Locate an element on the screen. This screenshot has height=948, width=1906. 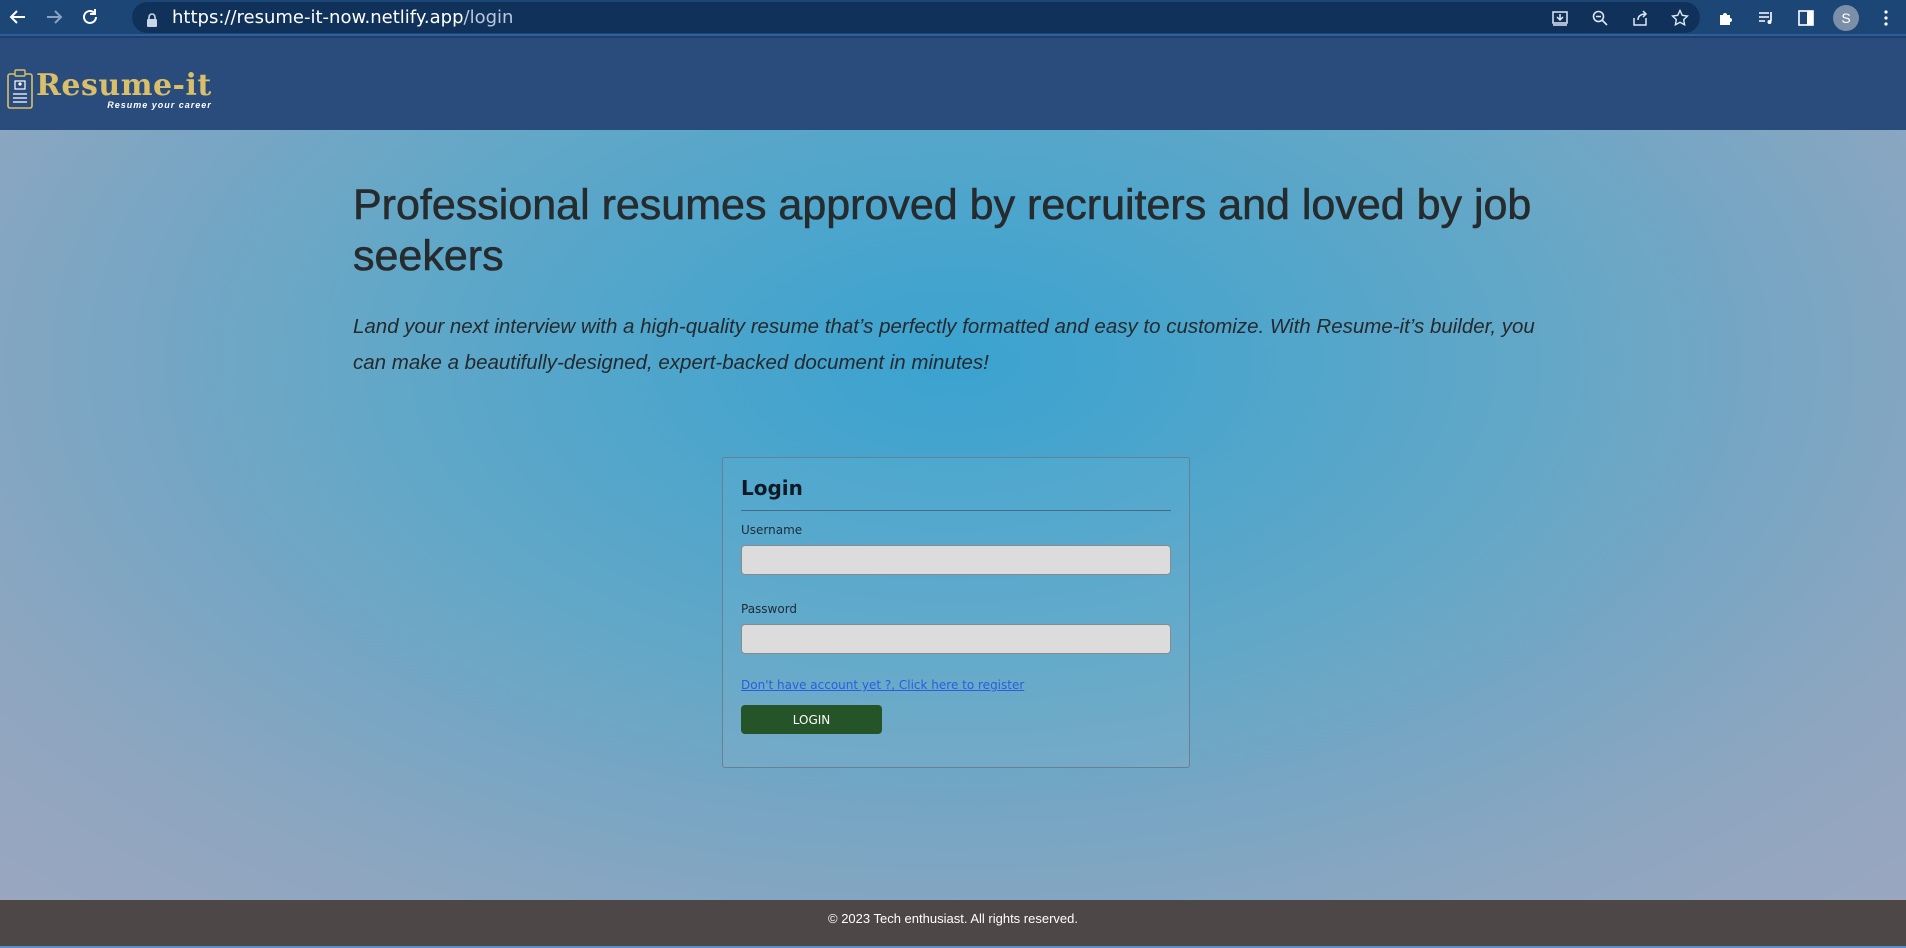
logo-title: Resume-it is located at coordinates (124, 85).